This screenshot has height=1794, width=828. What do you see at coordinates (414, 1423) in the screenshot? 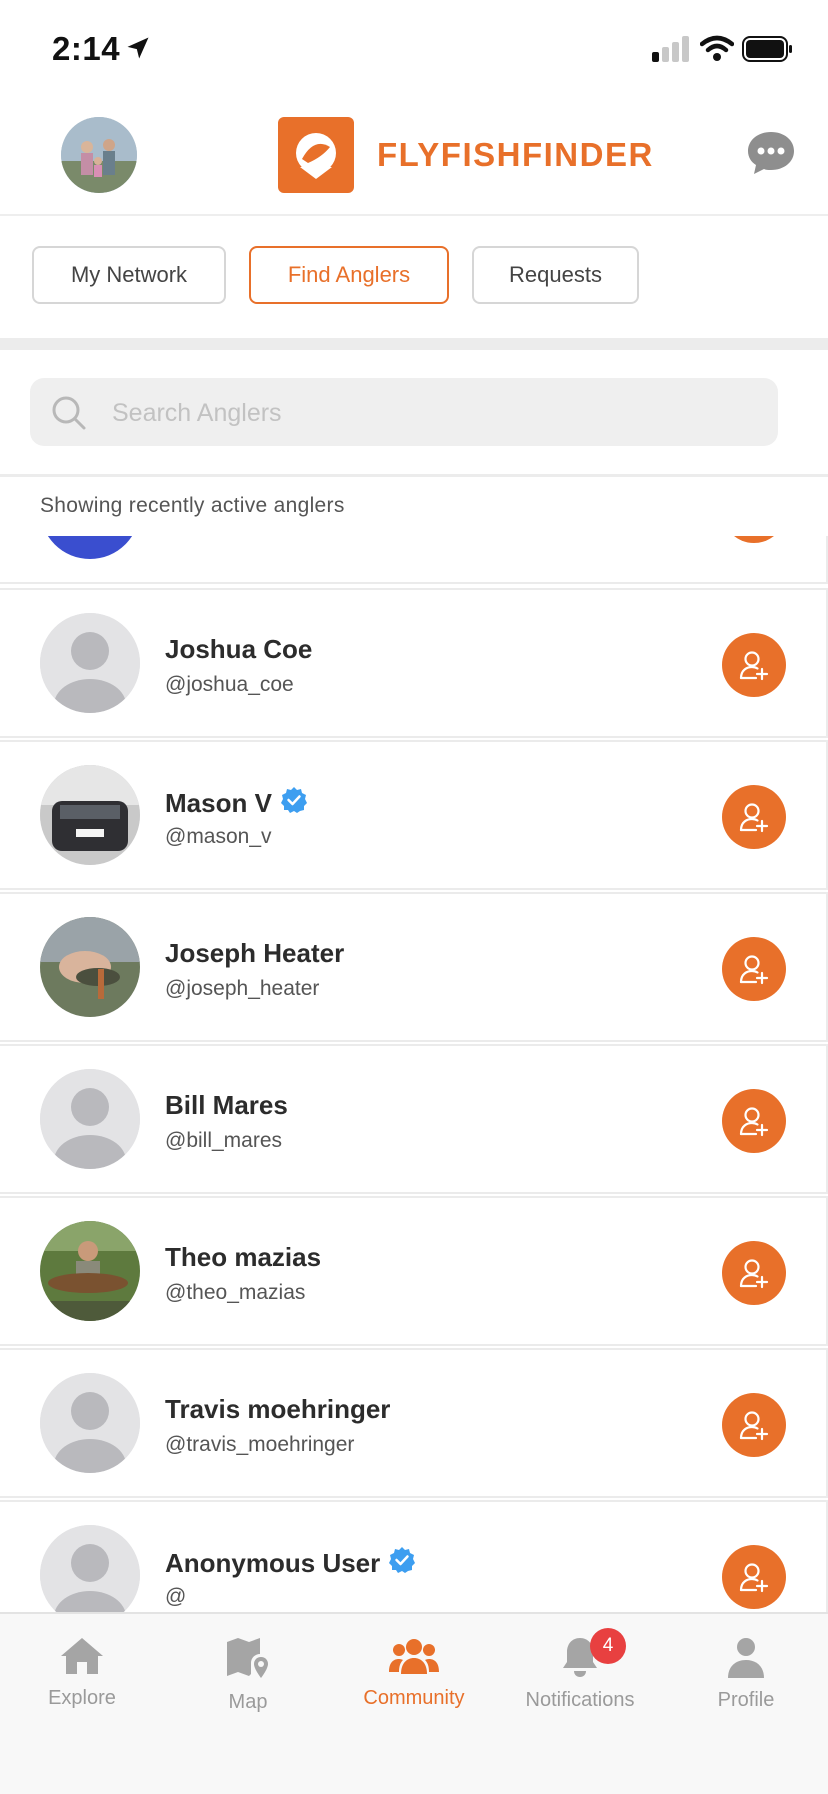
I see `list-item: Travis moehringer @travis_moehringer` at bounding box center [414, 1423].